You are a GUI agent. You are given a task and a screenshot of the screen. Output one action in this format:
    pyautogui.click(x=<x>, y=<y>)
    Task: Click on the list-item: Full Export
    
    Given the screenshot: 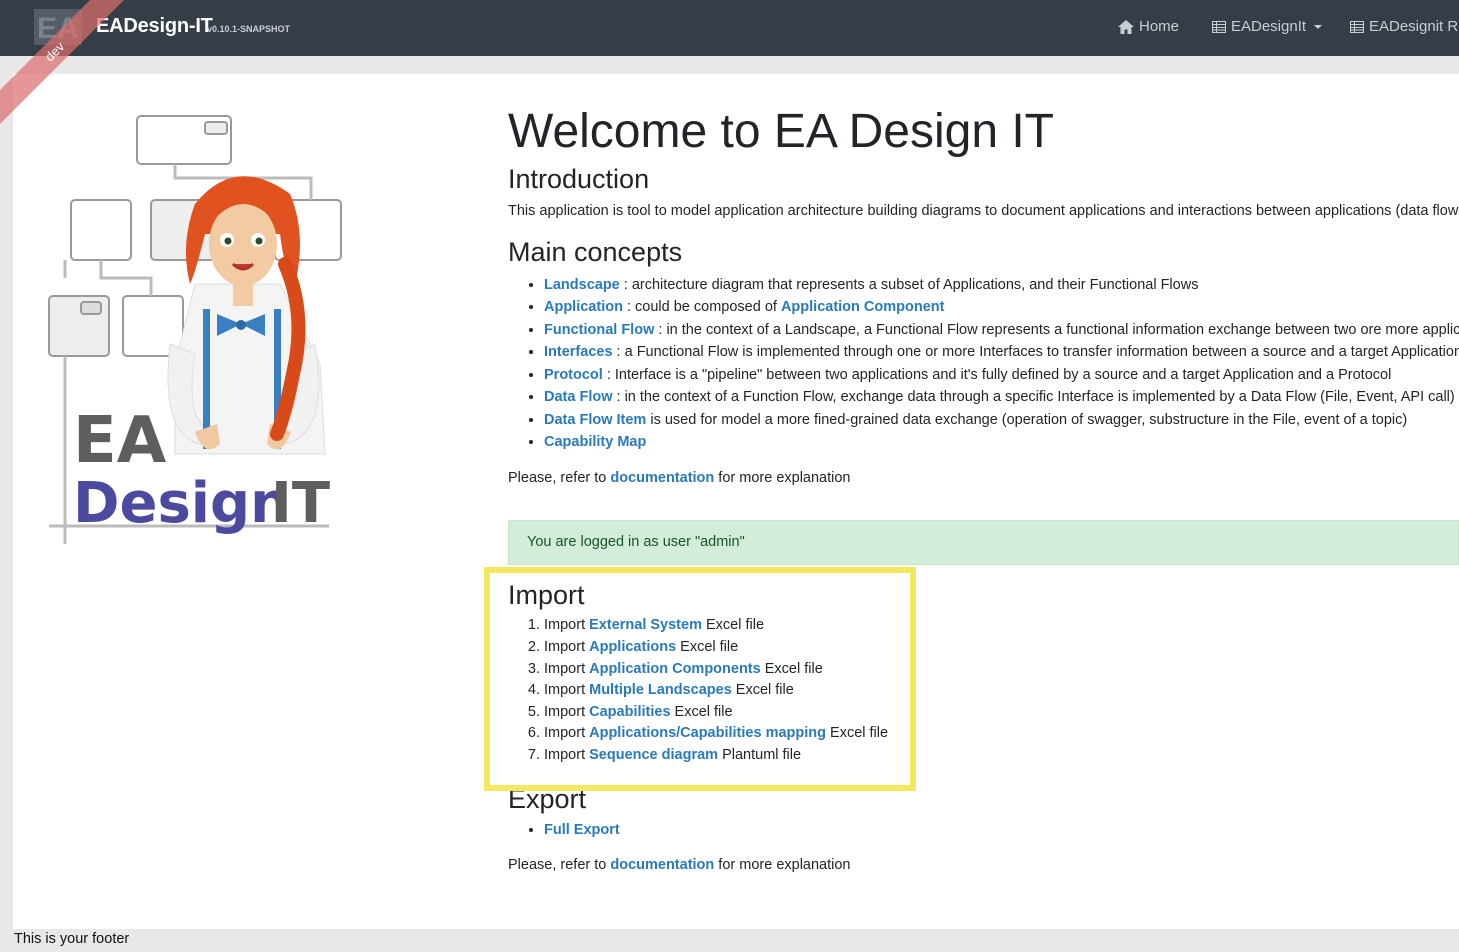 What is the action you would take?
    pyautogui.click(x=1001, y=830)
    